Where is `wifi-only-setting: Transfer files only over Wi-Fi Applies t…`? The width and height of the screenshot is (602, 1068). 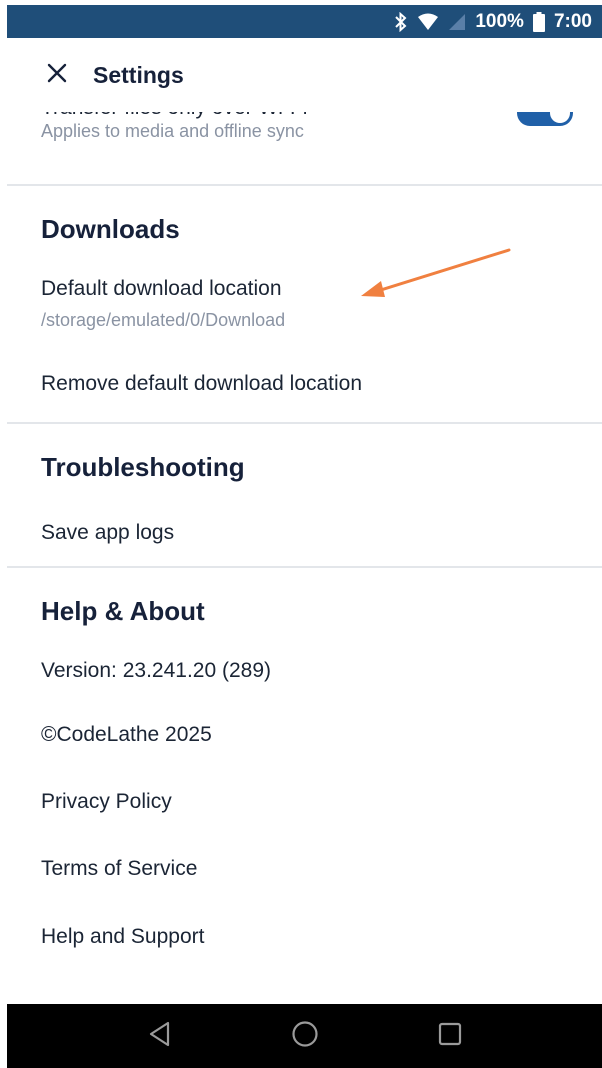
wifi-only-setting: Transfer files only over Wi-Fi Applies t… is located at coordinates (304, 139).